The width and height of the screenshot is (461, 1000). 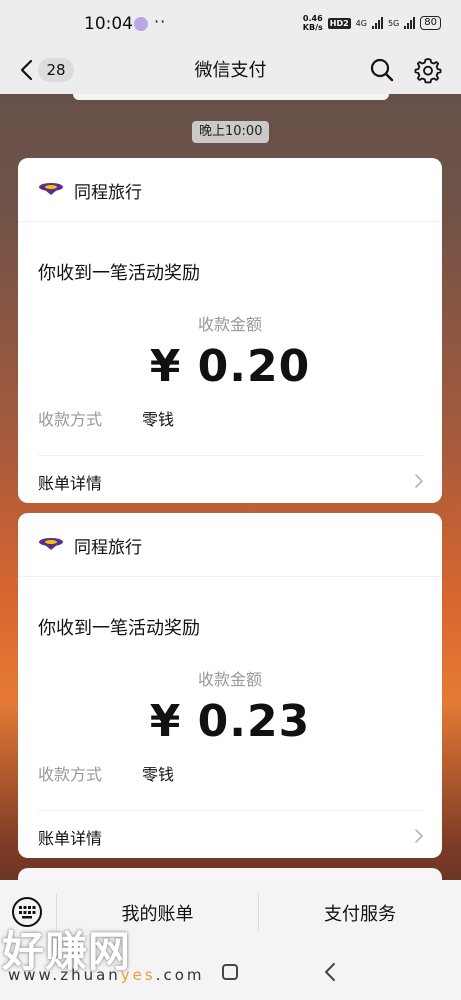 I want to click on message-timestamp: 晚上10:00, so click(x=231, y=132).